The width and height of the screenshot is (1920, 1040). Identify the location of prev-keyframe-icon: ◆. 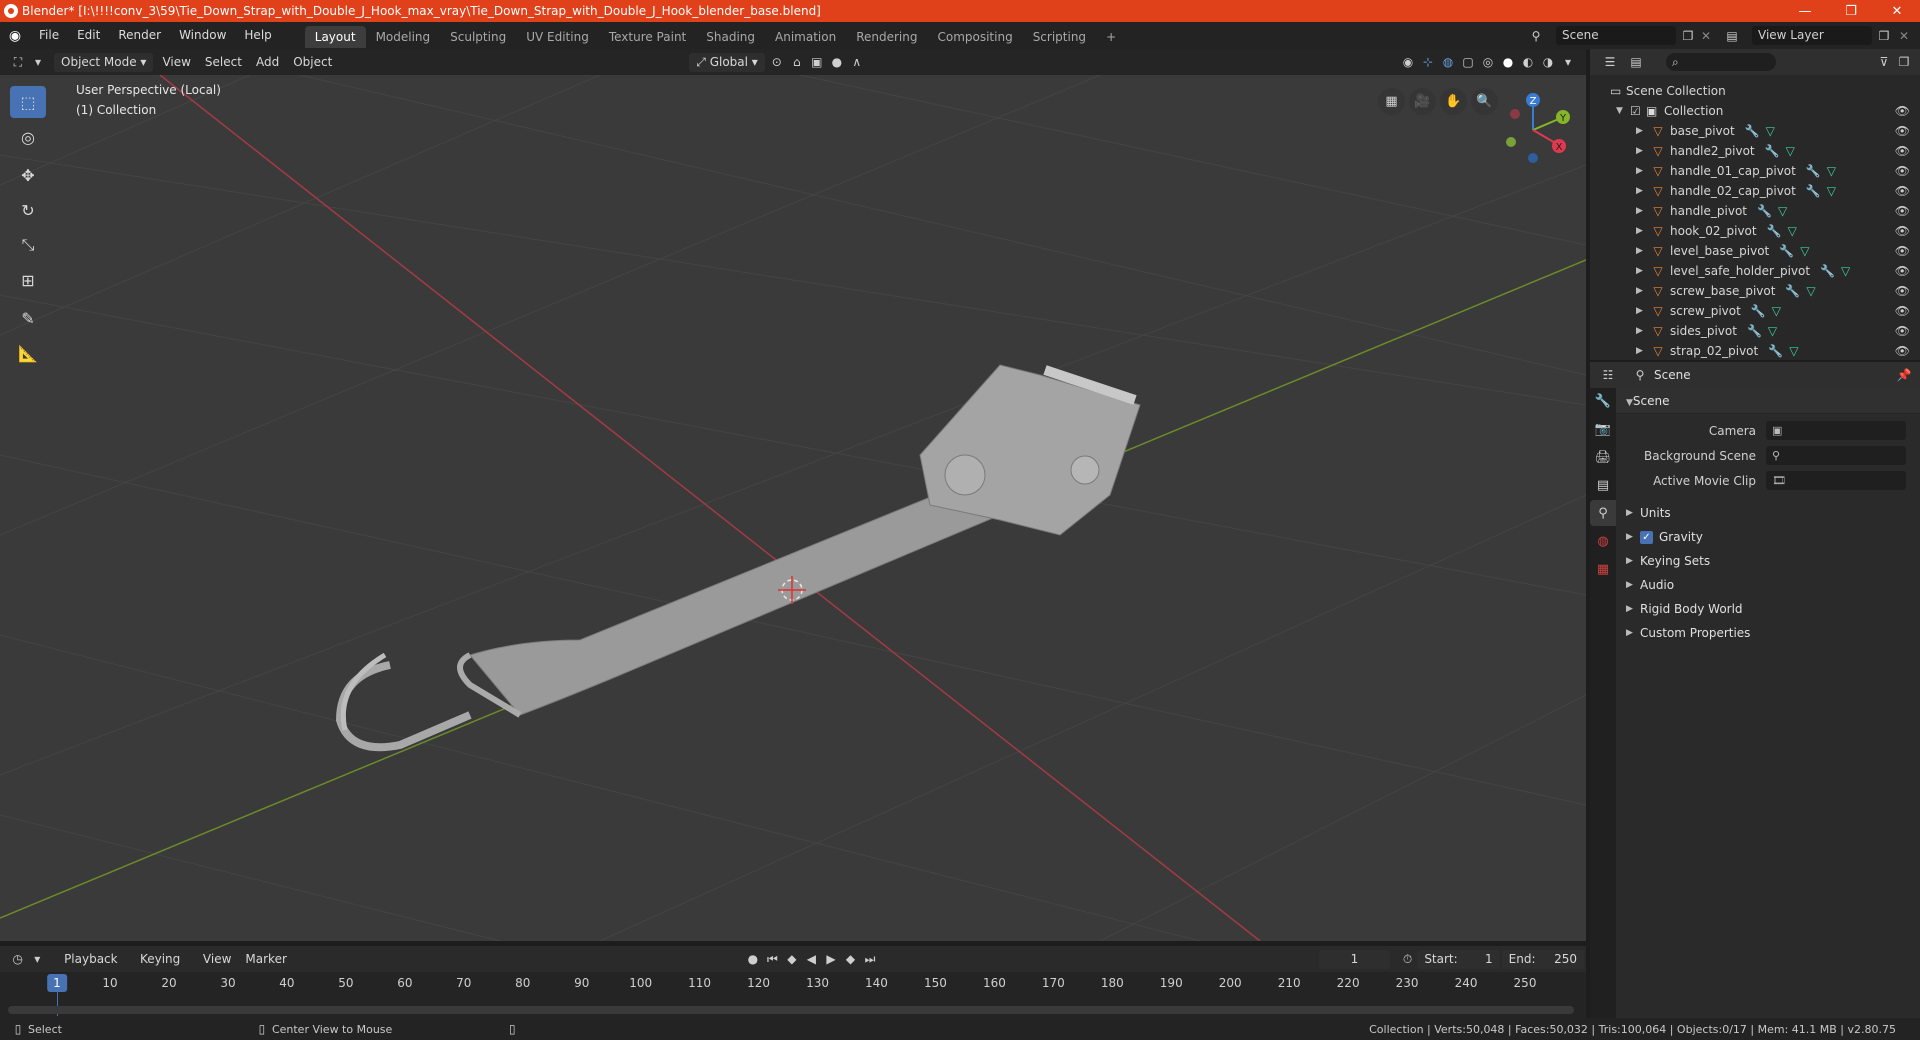
(792, 959).